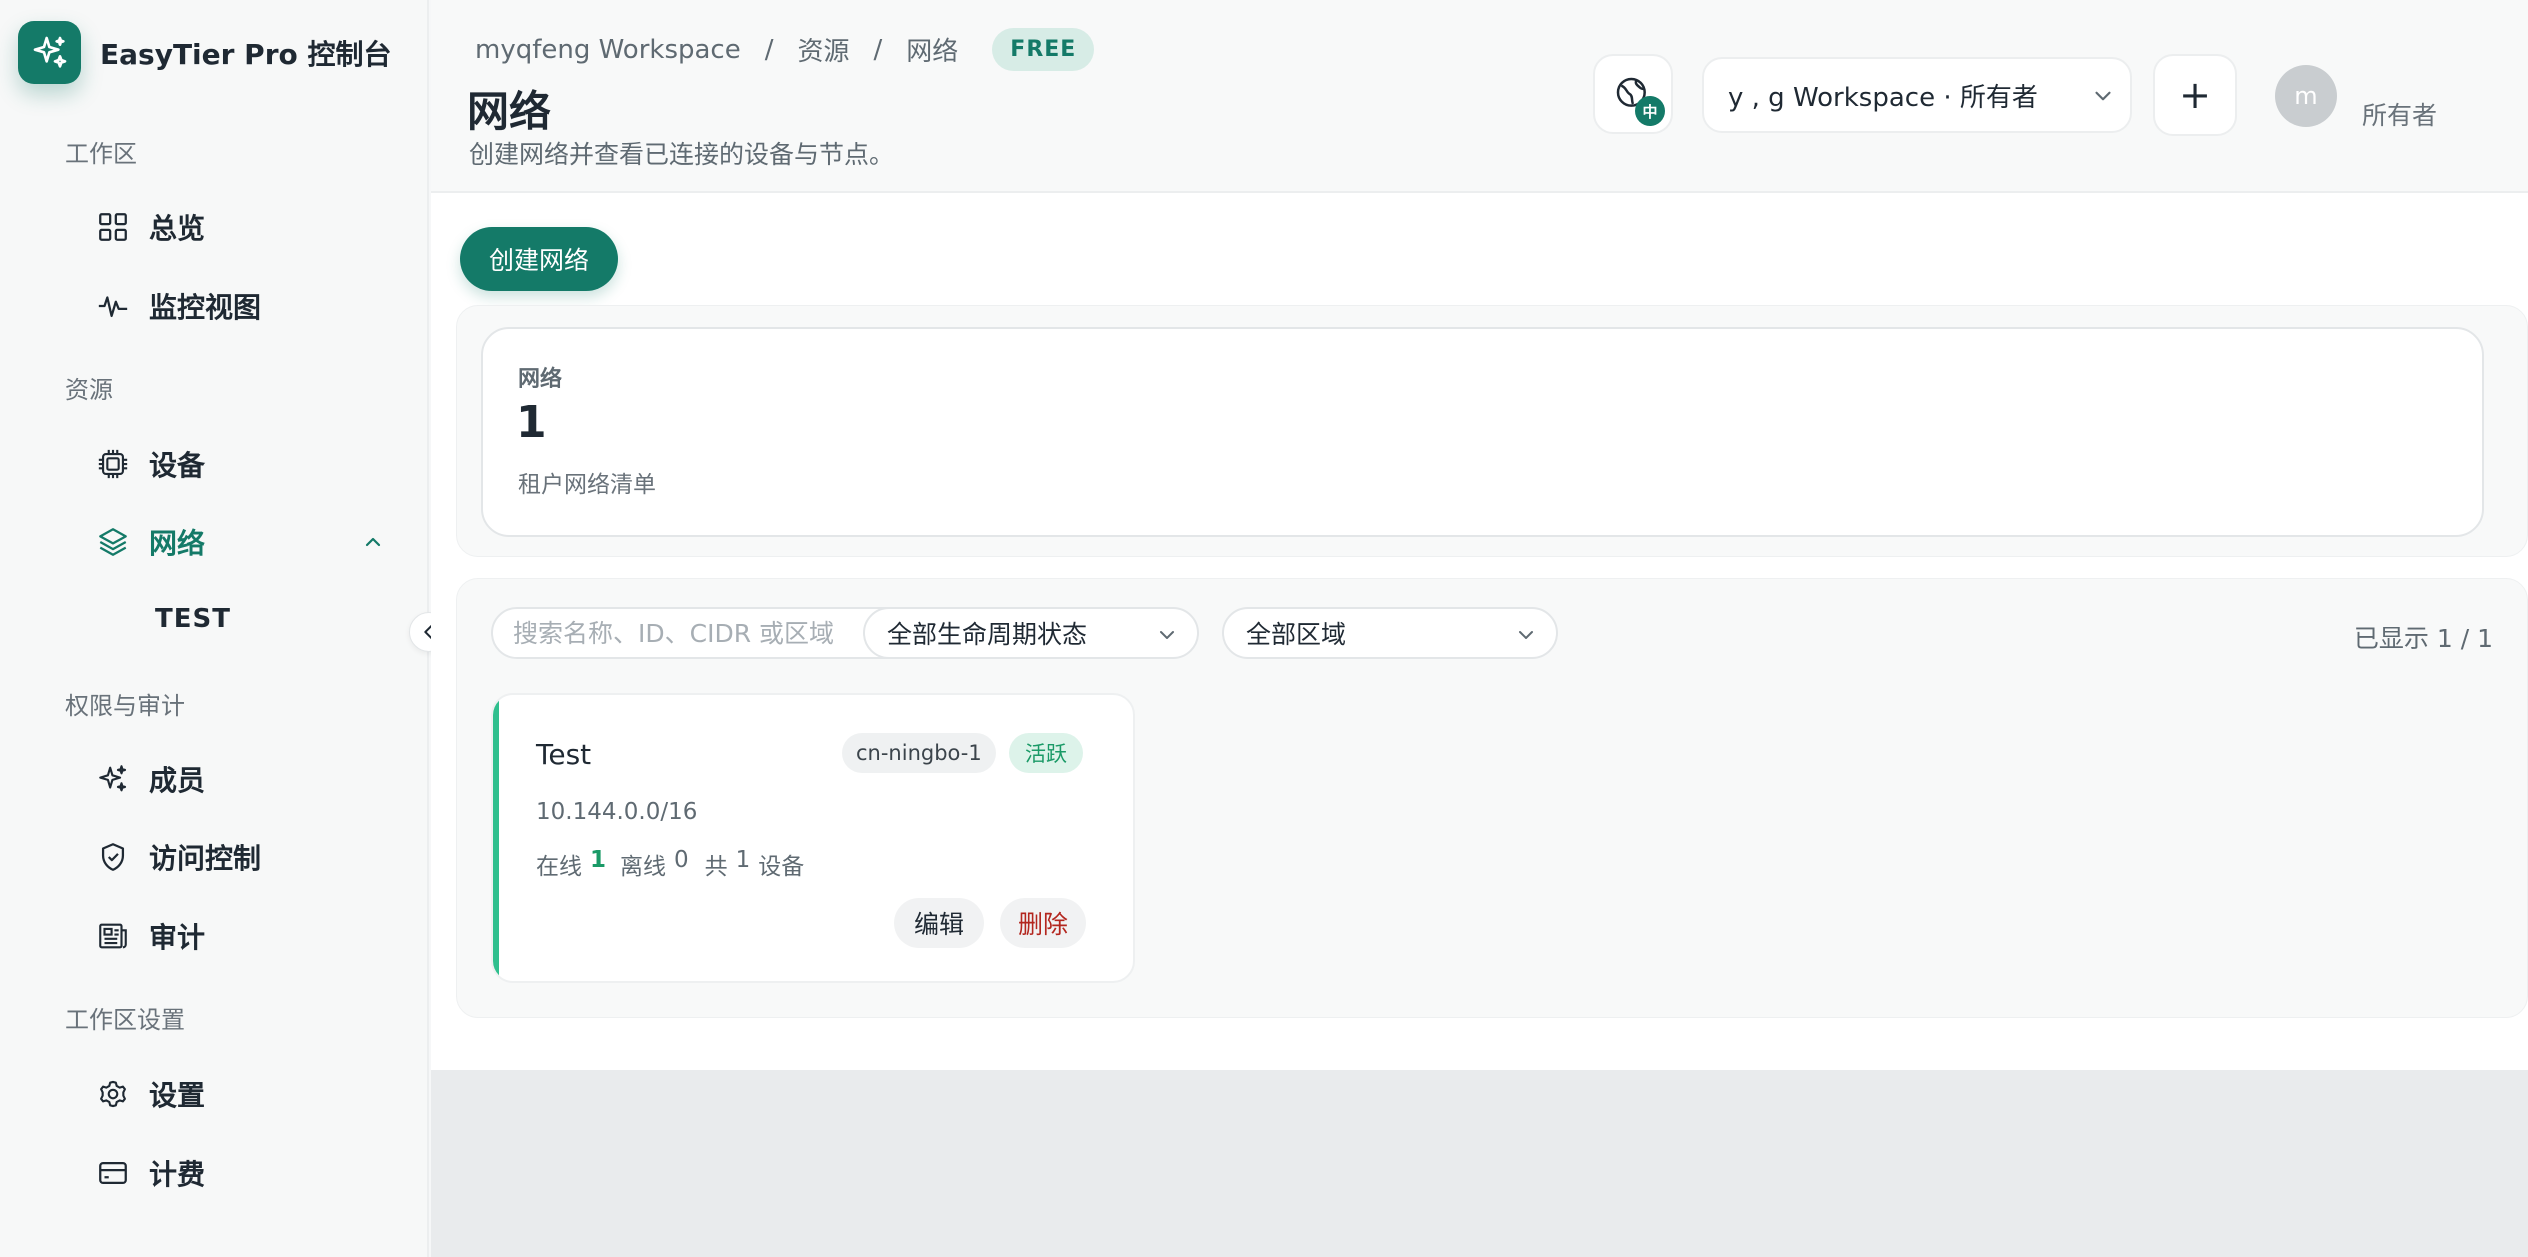  Describe the element at coordinates (587, 485) in the screenshot. I see `stats-description: 租户网络清单` at that location.